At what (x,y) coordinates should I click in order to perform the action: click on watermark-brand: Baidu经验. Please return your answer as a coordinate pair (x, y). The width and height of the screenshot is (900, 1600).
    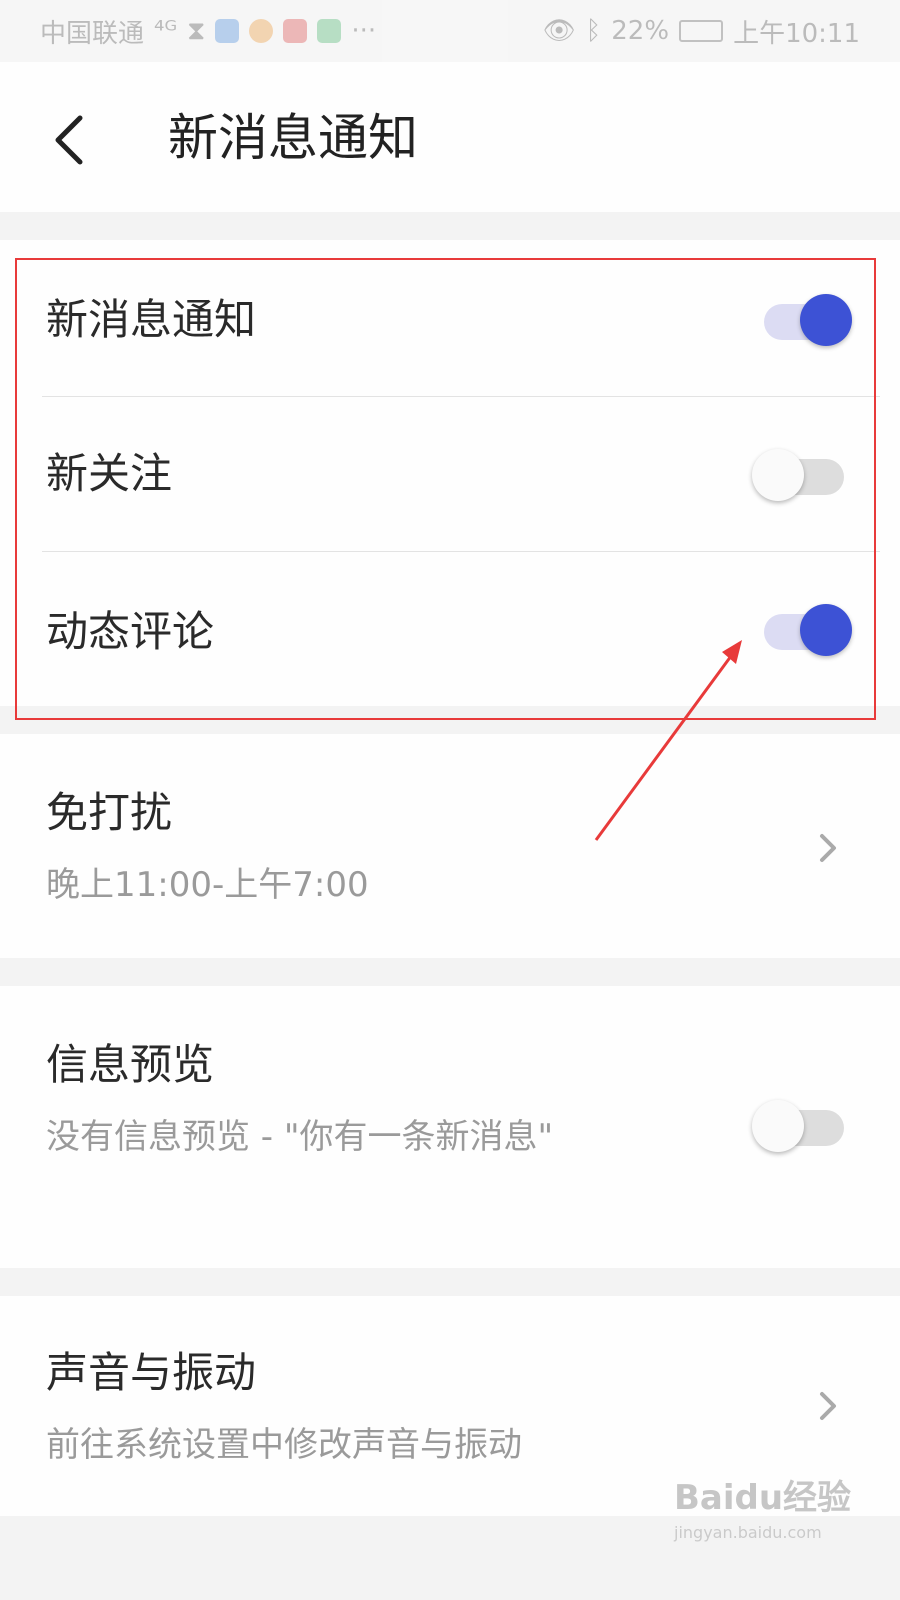
    Looking at the image, I should click on (763, 1498).